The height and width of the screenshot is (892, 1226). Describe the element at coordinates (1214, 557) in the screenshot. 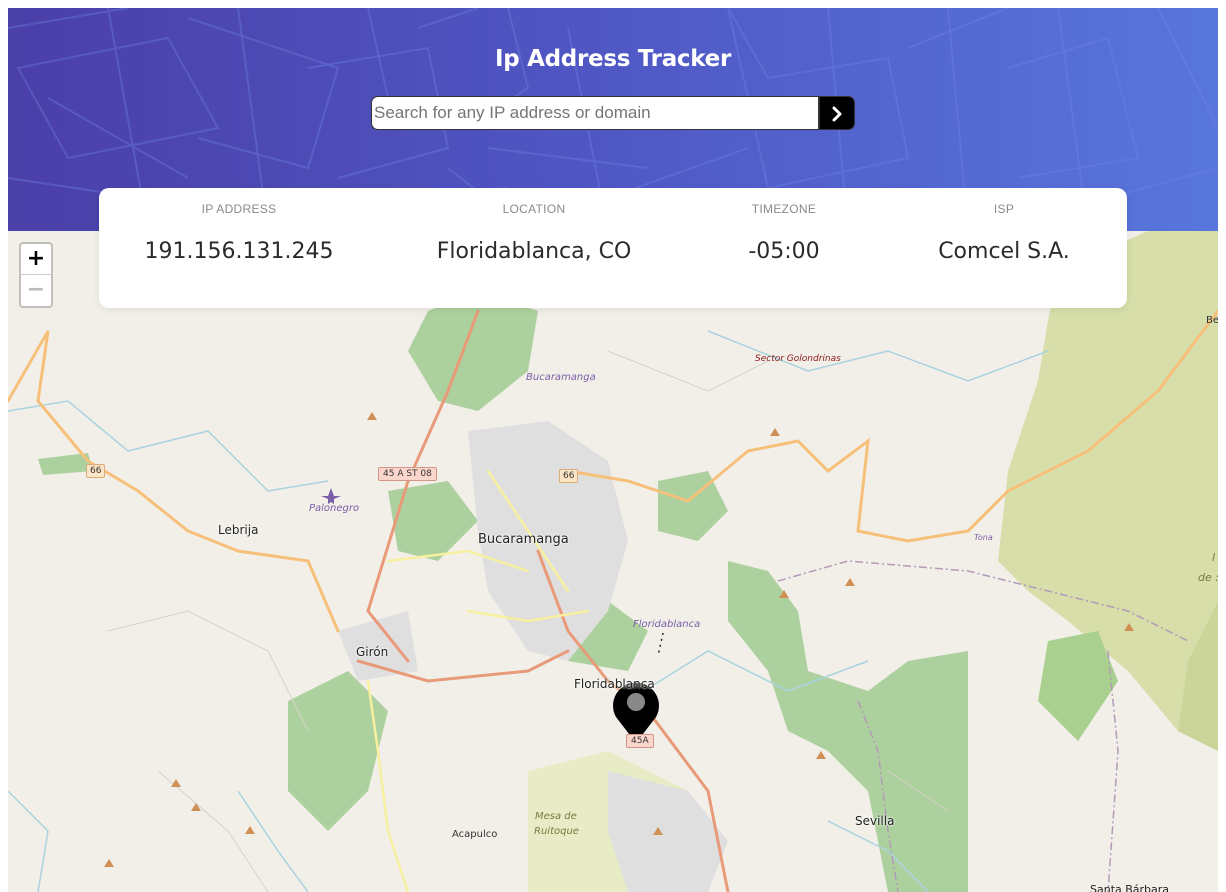

I see `map-label-r: l` at that location.